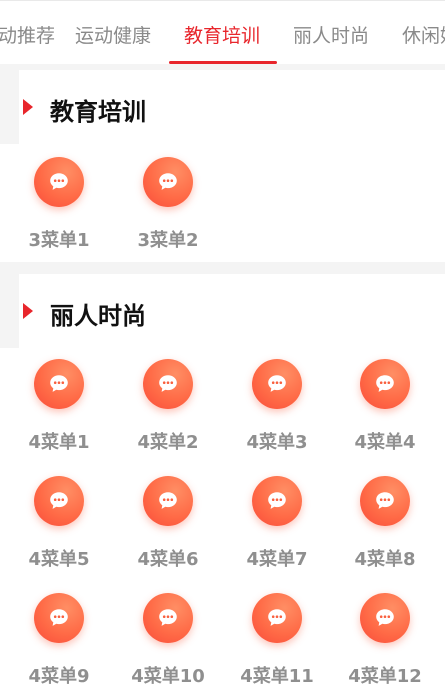 This screenshot has width=445, height=694. What do you see at coordinates (385, 559) in the screenshot?
I see `menu-item-label: 4菜单8` at bounding box center [385, 559].